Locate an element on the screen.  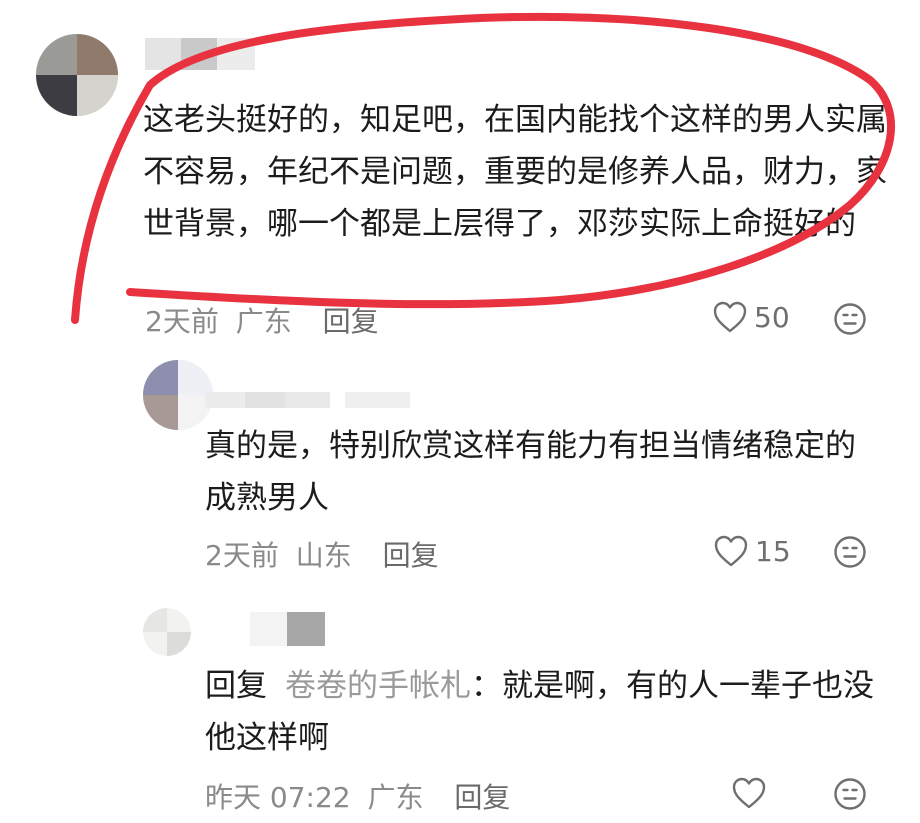
reply-time: 2天前 is located at coordinates (242, 555).